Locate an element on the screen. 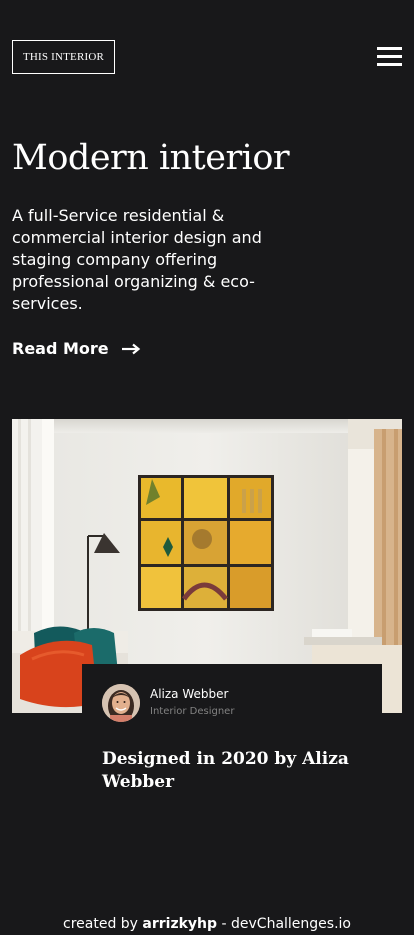 The width and height of the screenshot is (414, 935). author-role: Interior Designer is located at coordinates (192, 711).